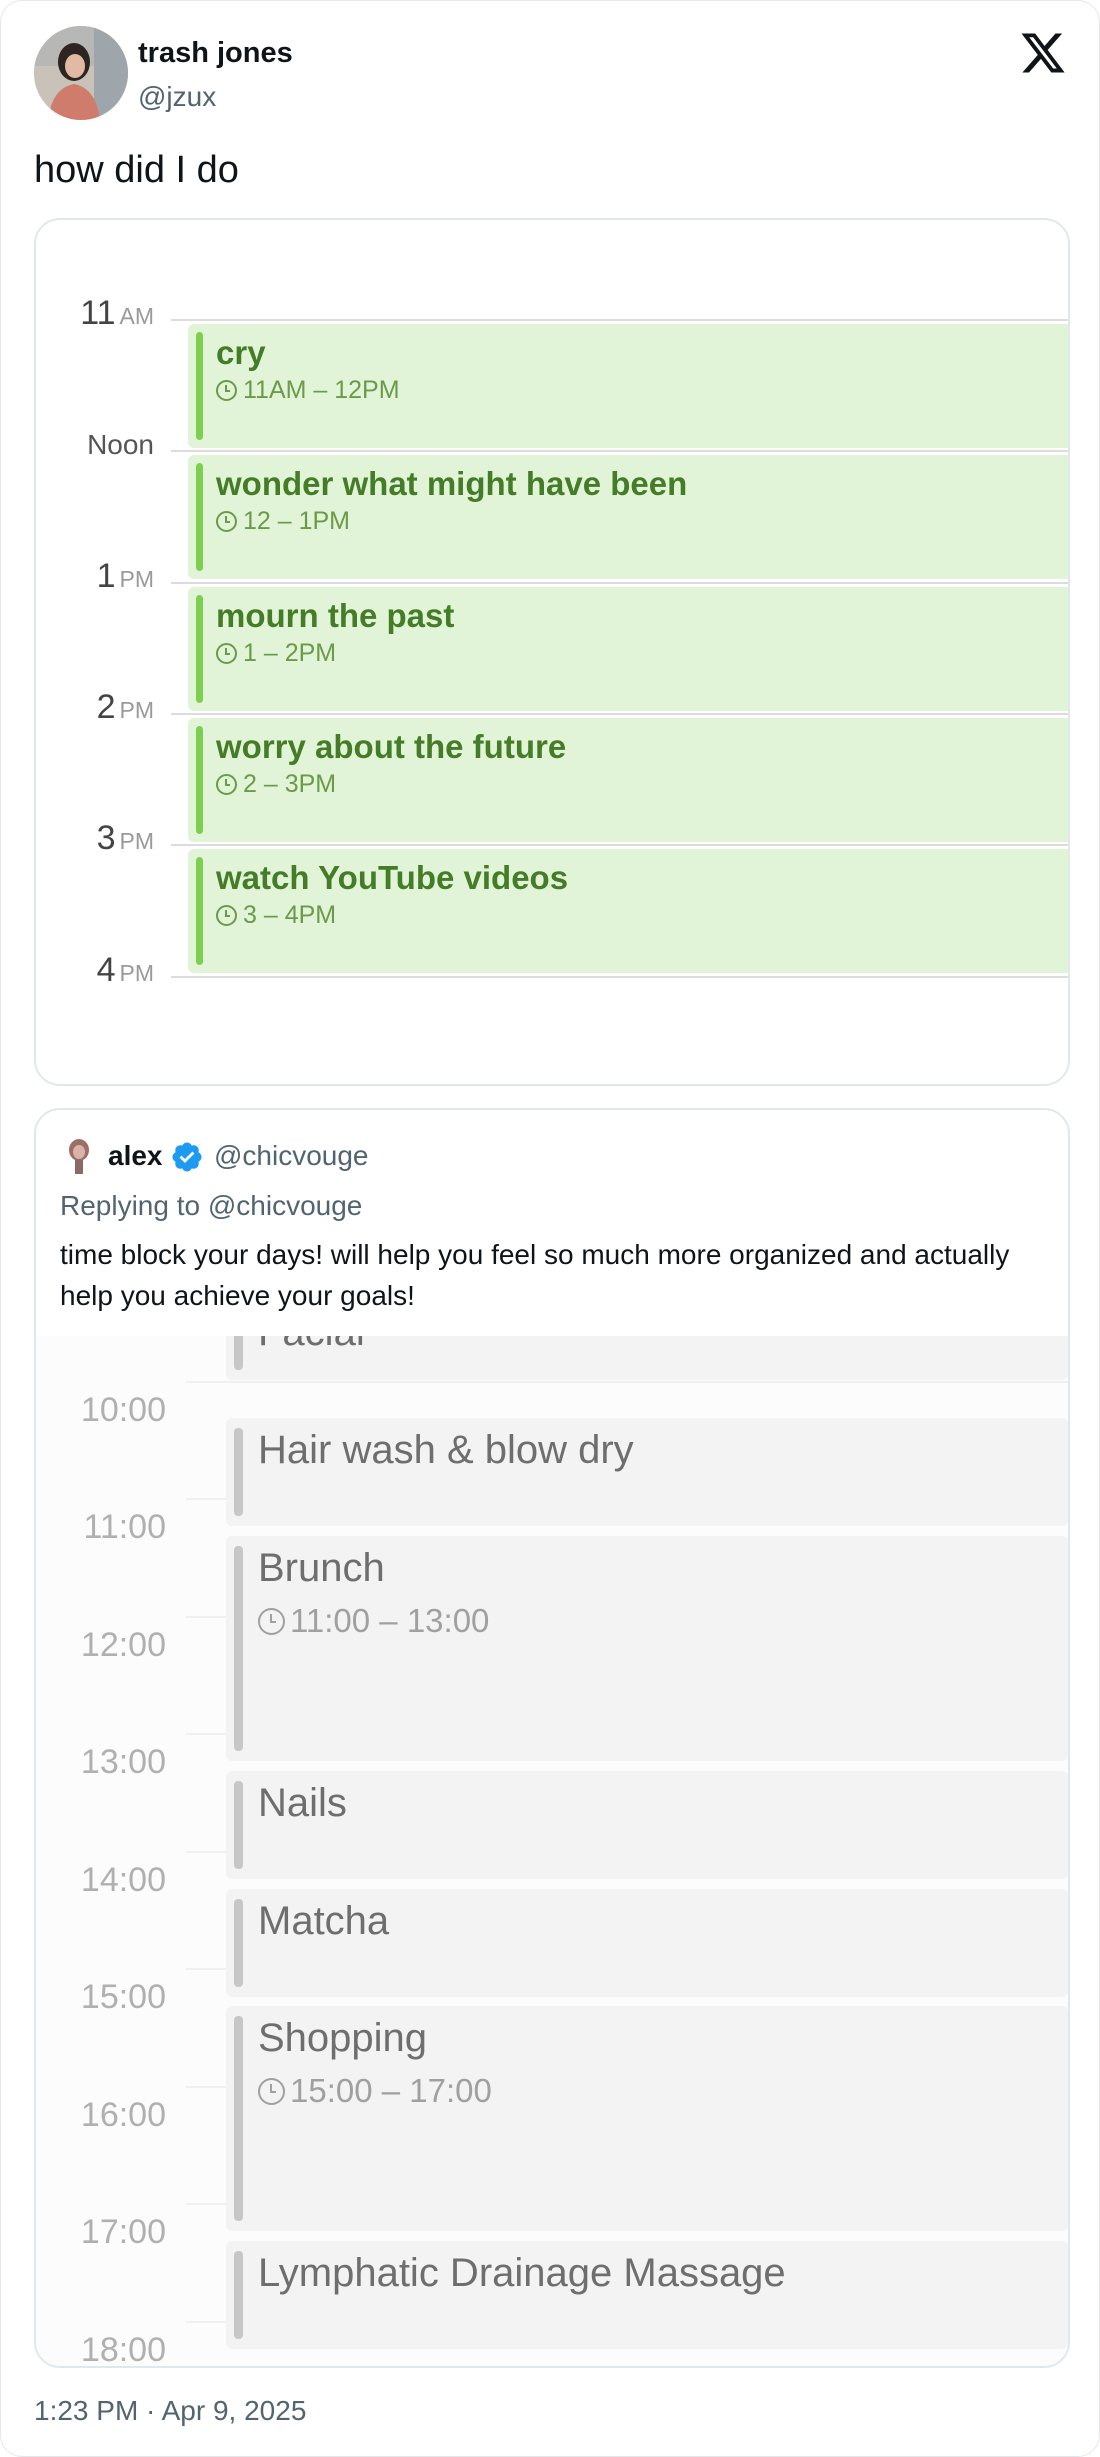  Describe the element at coordinates (628, 517) in the screenshot. I see `calendar-event: wonder what might have been 12 – 1PM` at that location.